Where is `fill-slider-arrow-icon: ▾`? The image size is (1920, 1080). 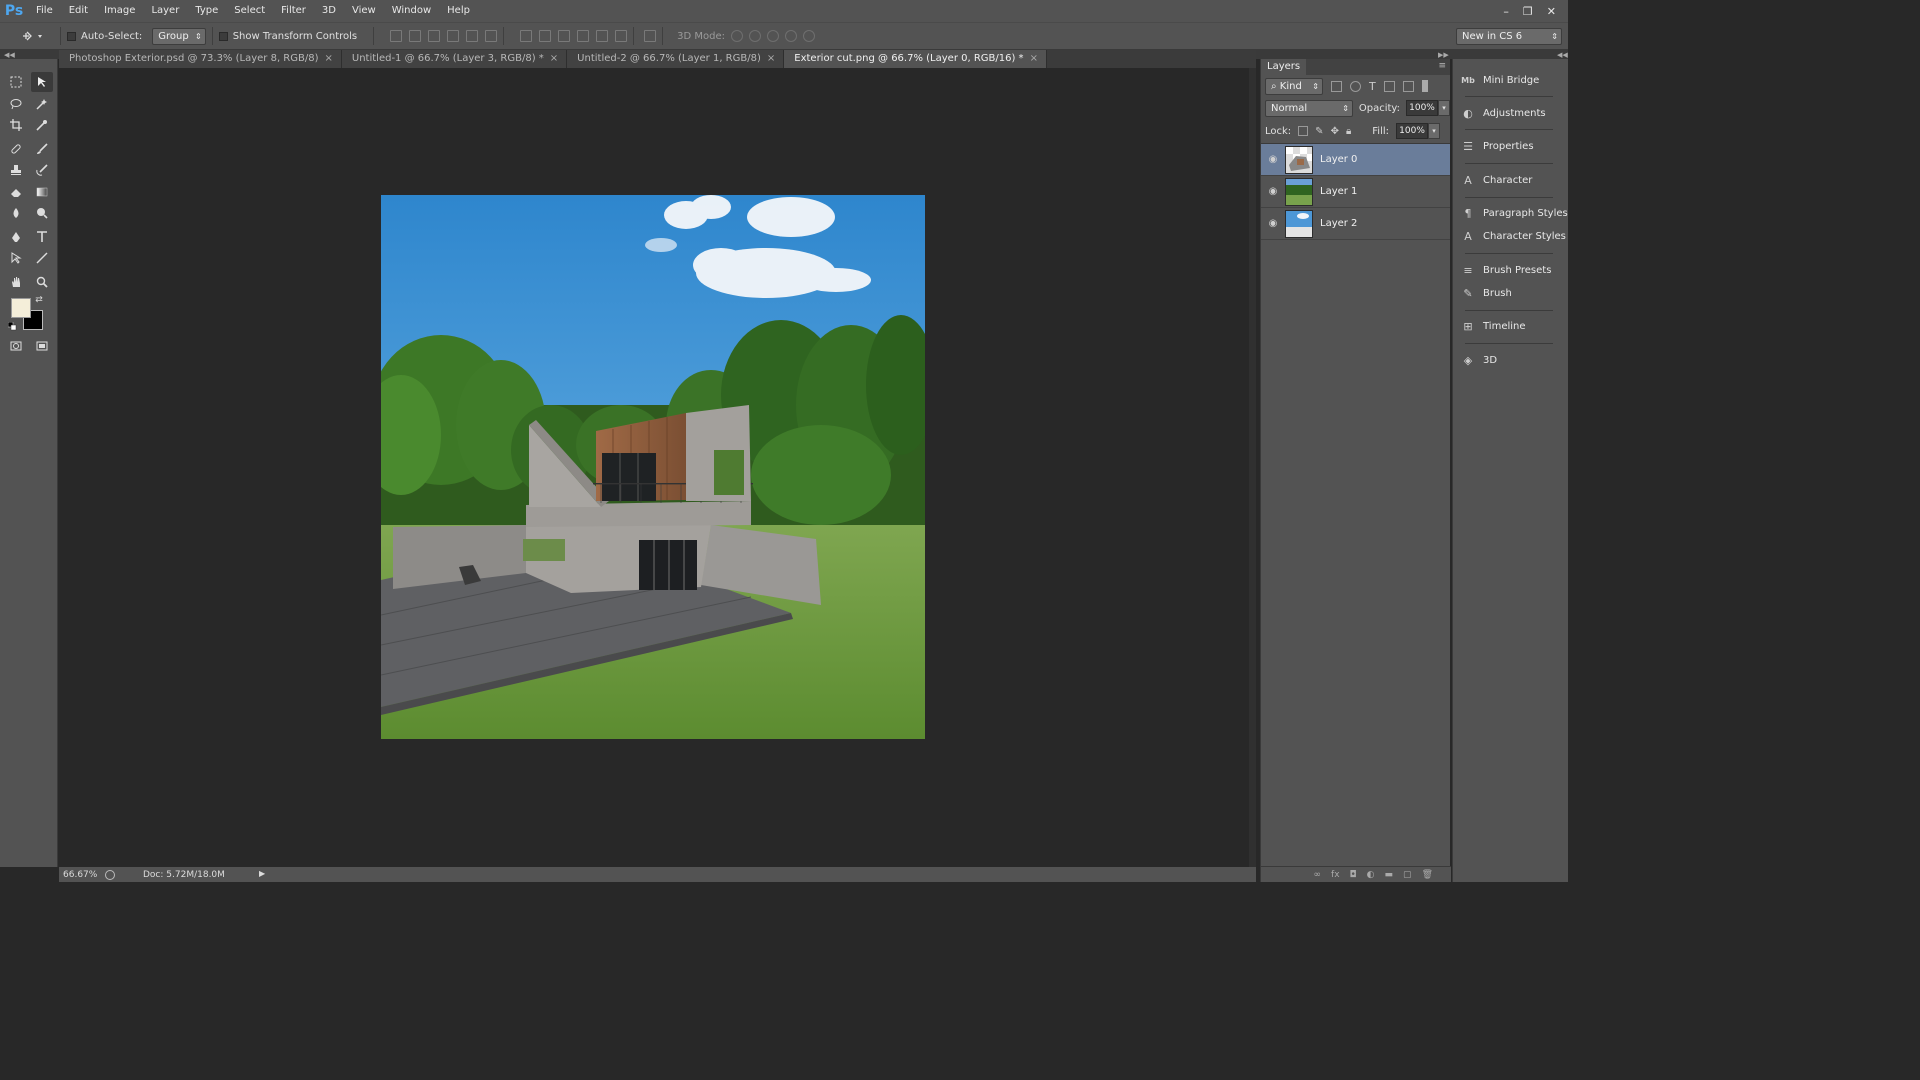 fill-slider-arrow-icon: ▾ is located at coordinates (1434, 131).